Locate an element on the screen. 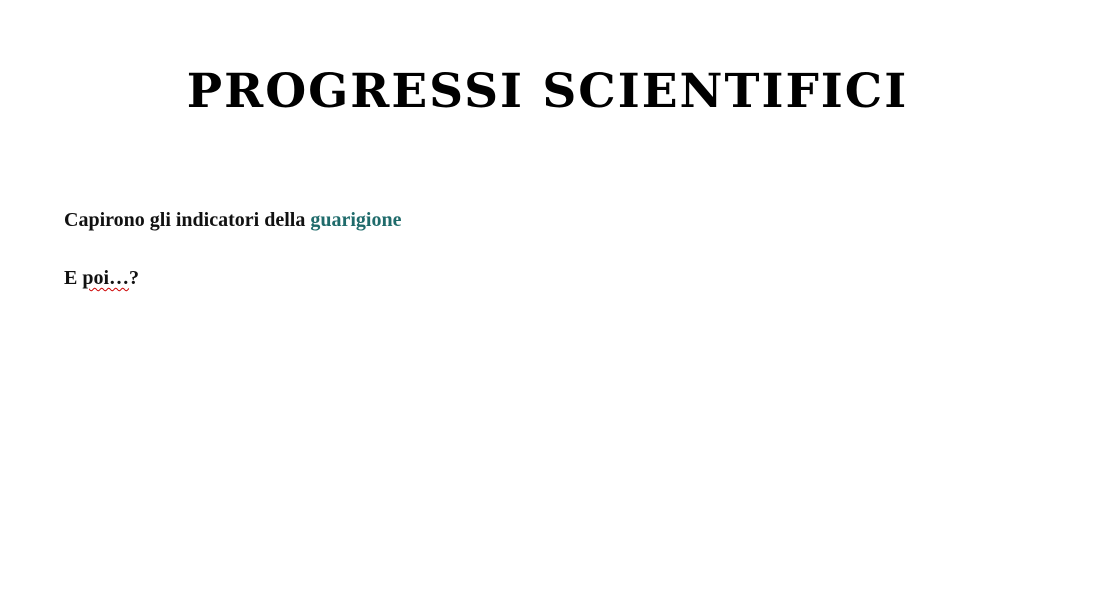 The width and height of the screenshot is (1095, 601). paragraph-question-prefix: E is located at coordinates (73, 278).